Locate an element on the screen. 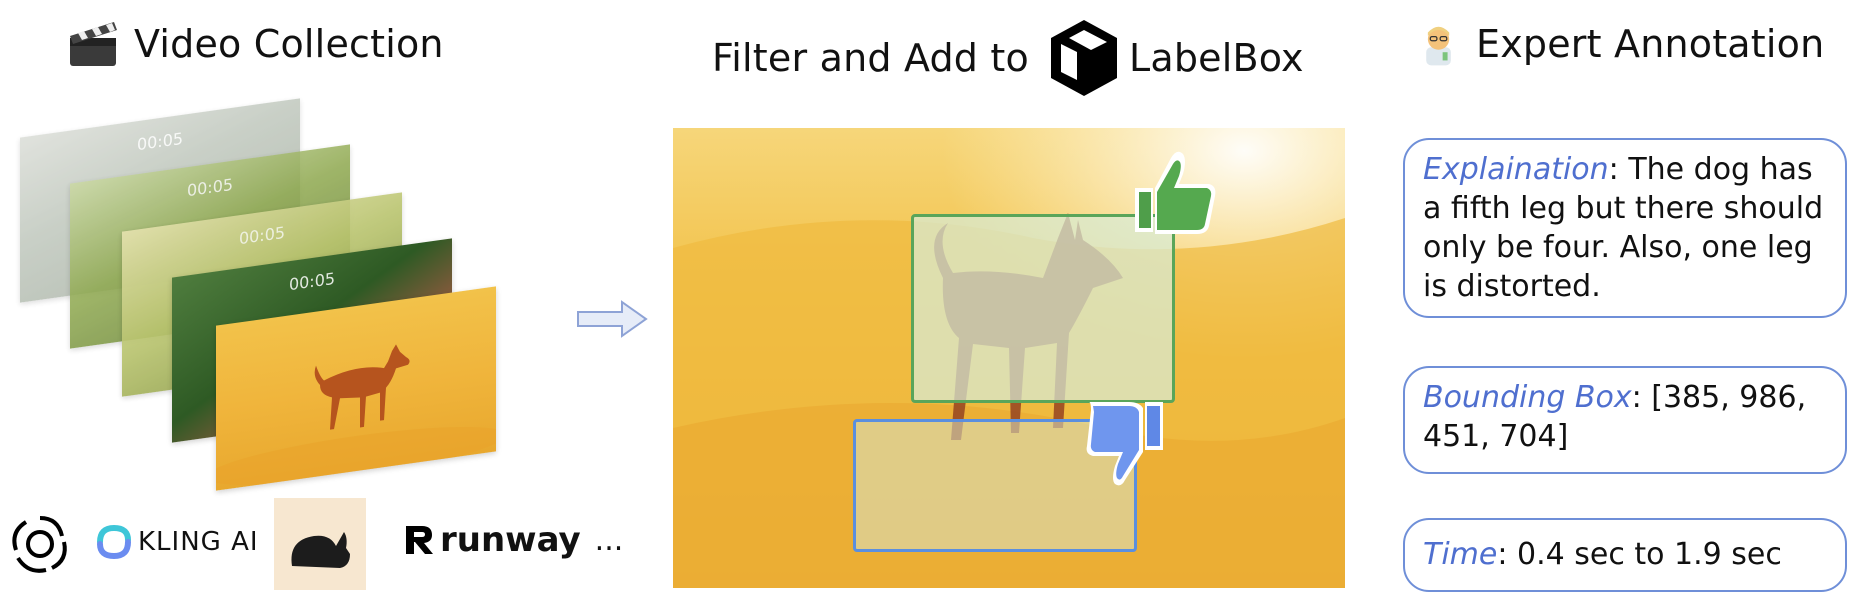  thumbs-down-icon is located at coordinates (1124, 444).